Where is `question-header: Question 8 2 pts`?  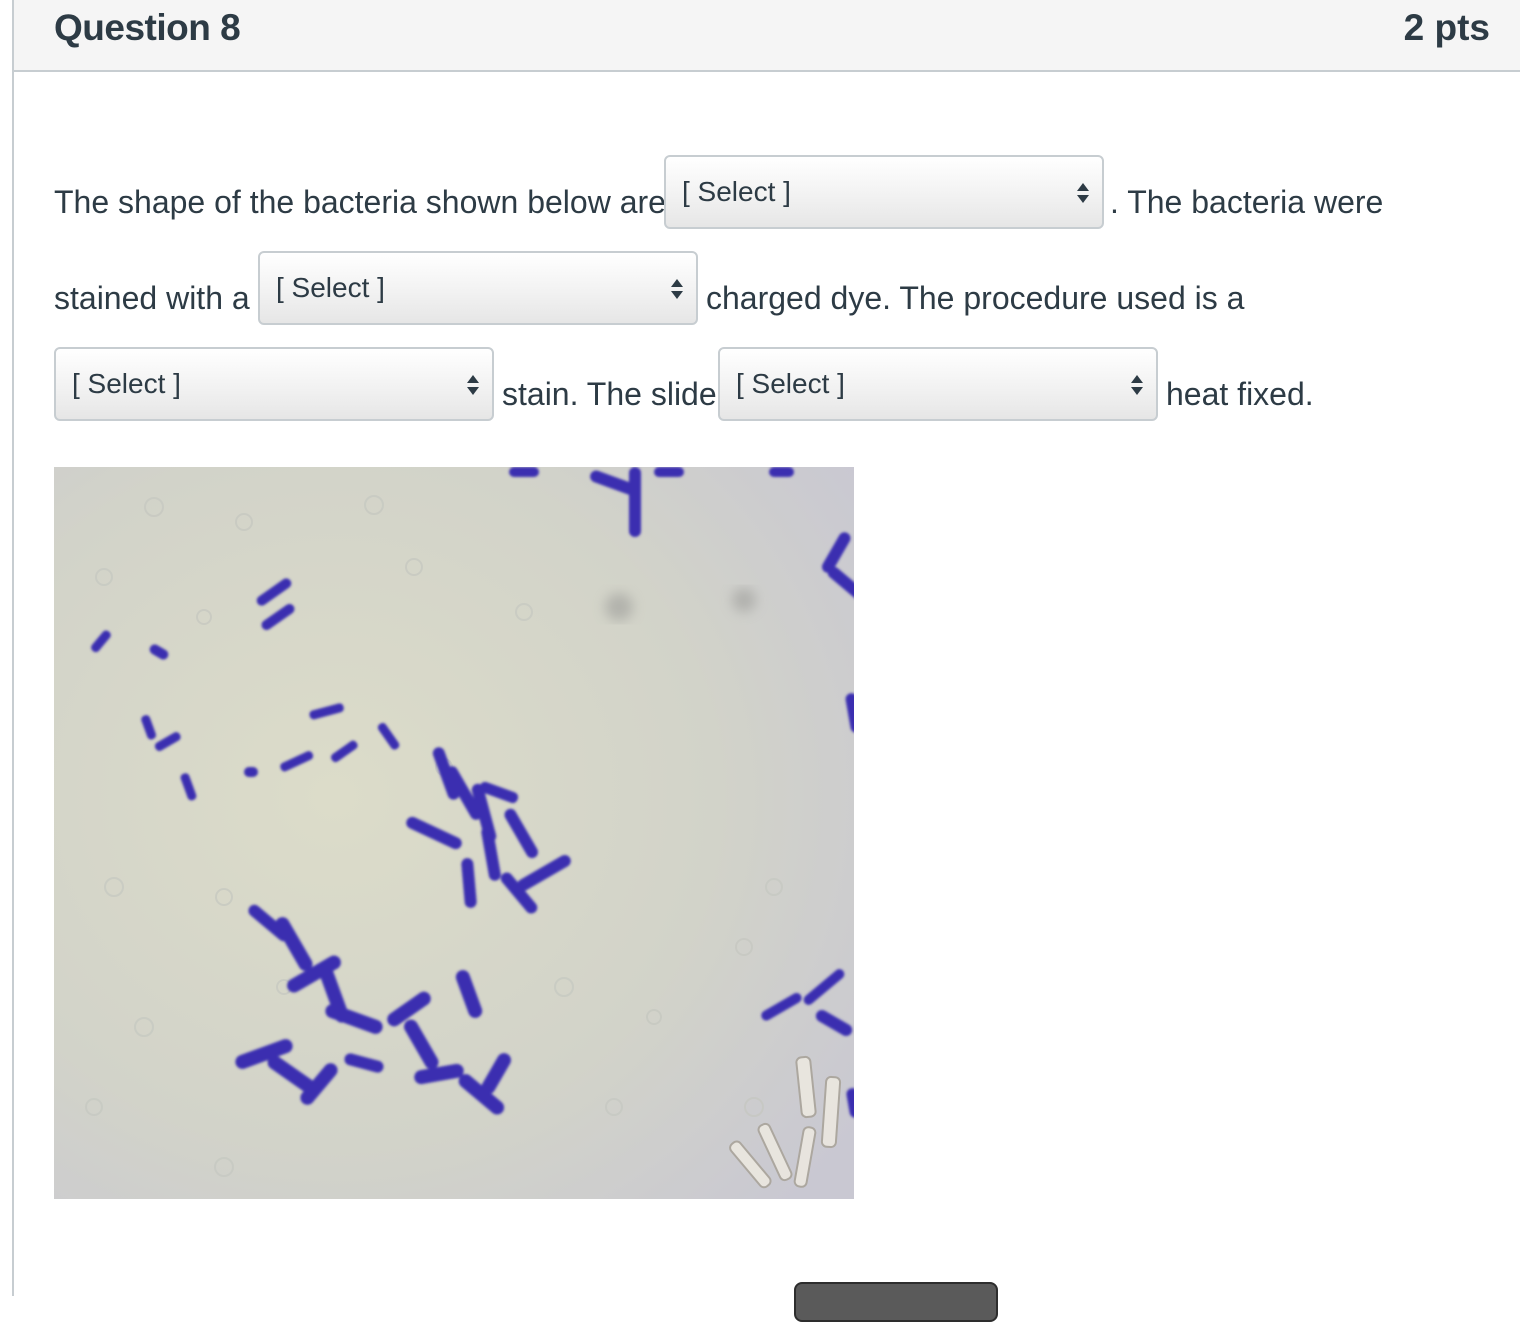 question-header: Question 8 2 pts is located at coordinates (767, 36).